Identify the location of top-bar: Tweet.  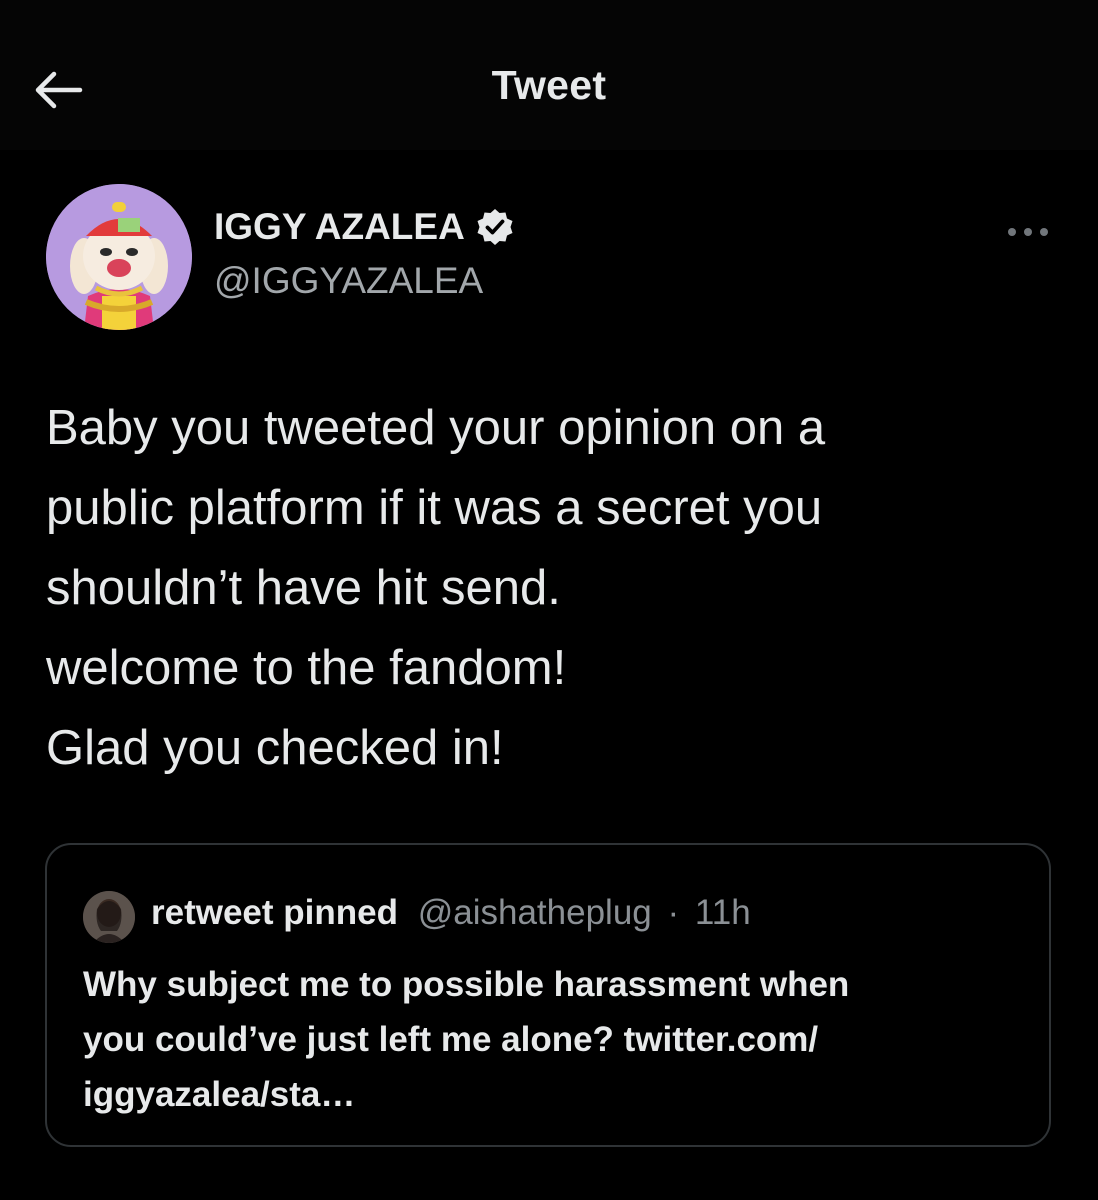
(549, 75).